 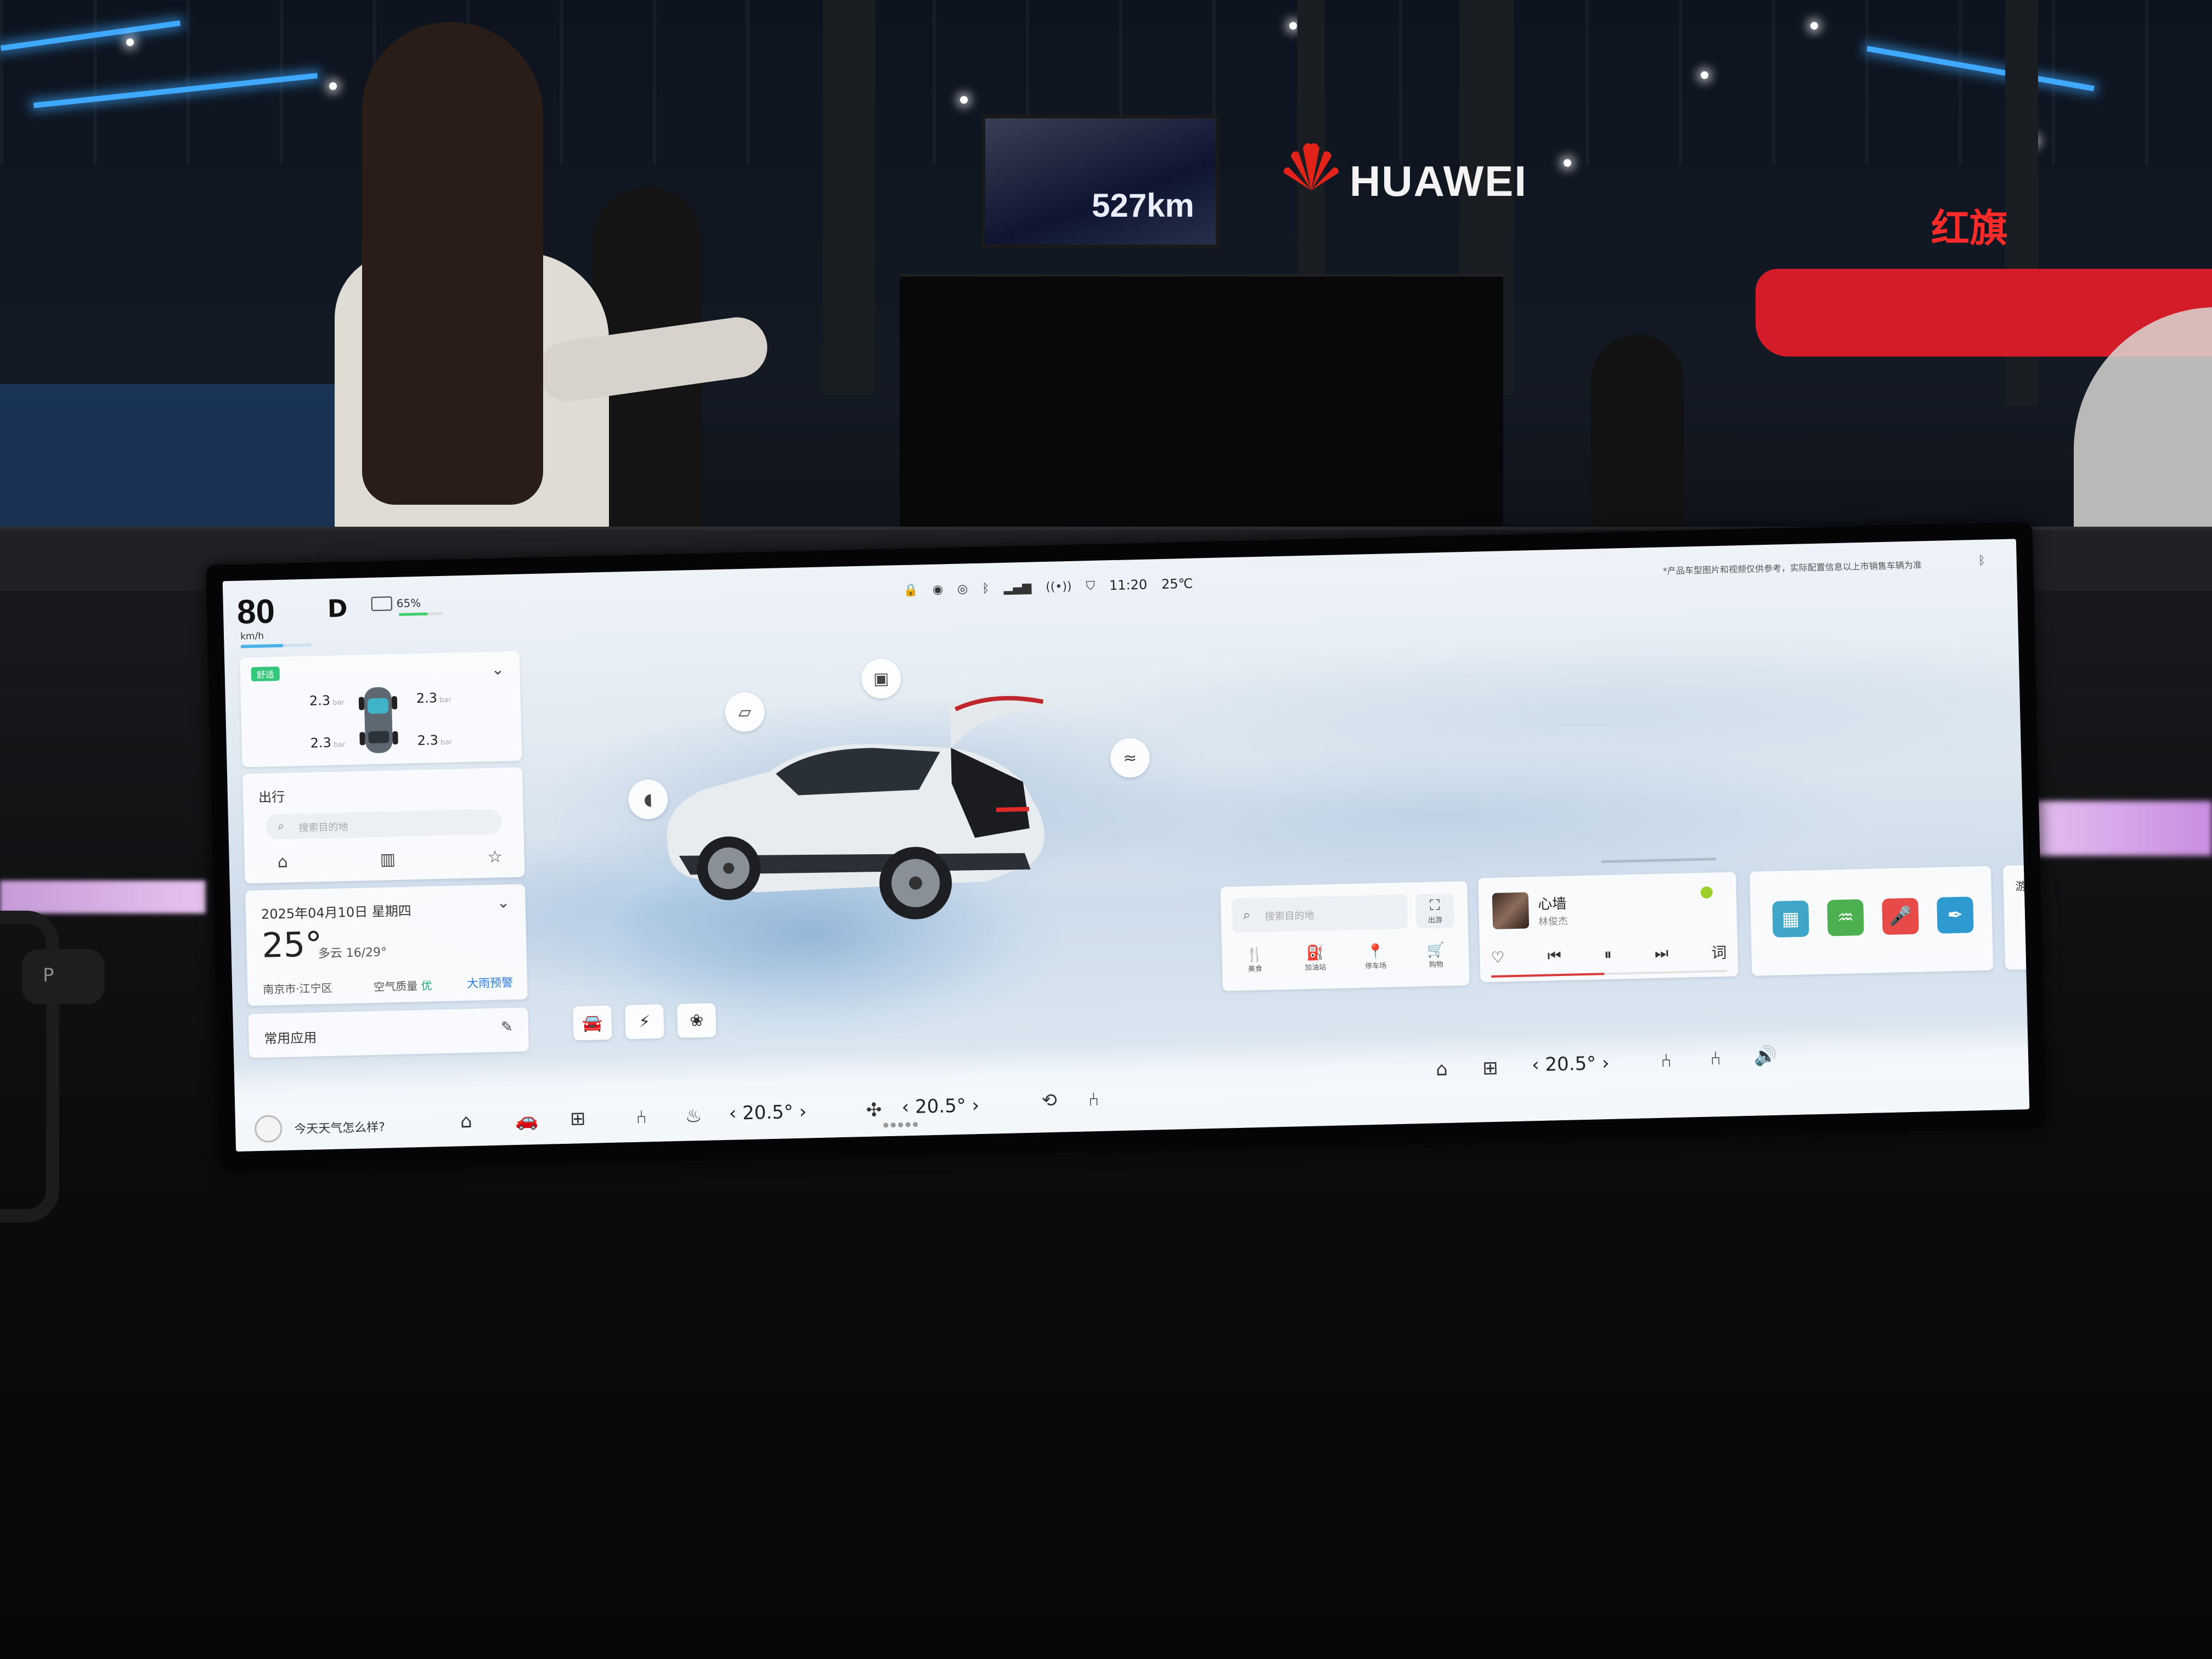 What do you see at coordinates (1059, 586) in the screenshot?
I see `hotspot-icon: ((•))` at bounding box center [1059, 586].